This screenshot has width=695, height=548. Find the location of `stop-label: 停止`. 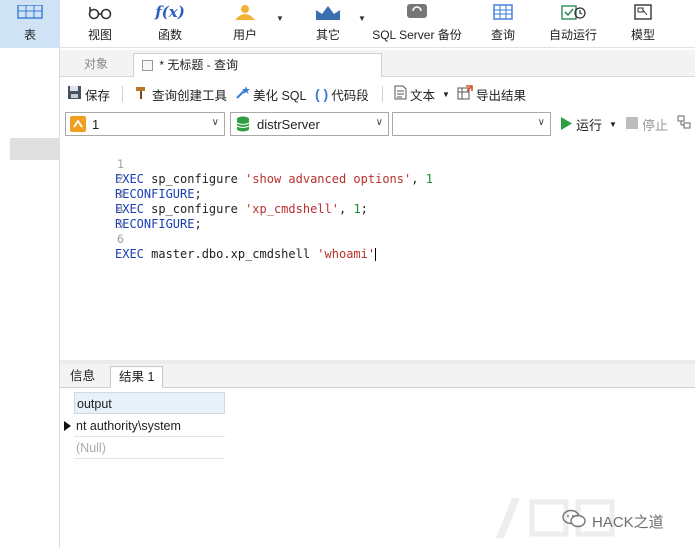

stop-label: 停止 is located at coordinates (655, 125).